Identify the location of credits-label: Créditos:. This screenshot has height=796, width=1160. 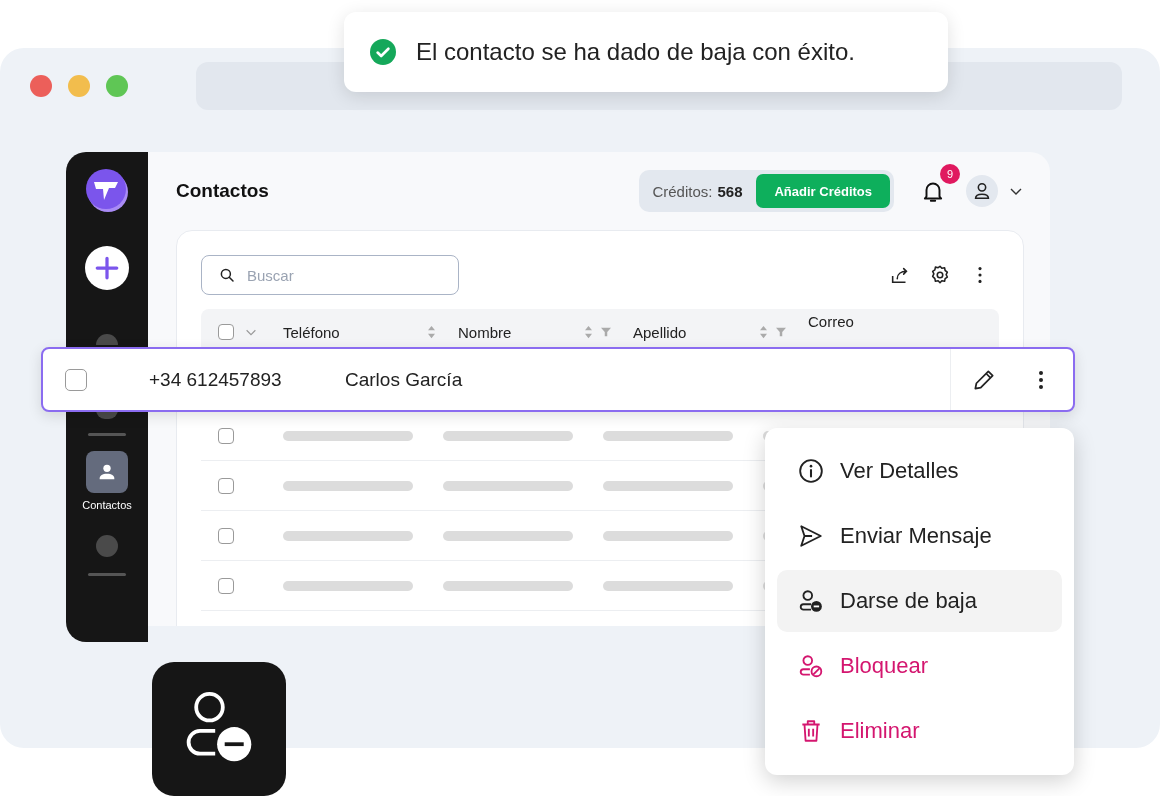
(682, 191).